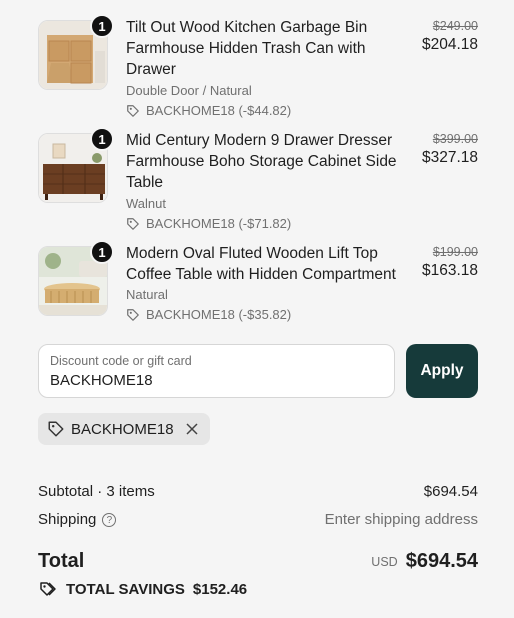 This screenshot has width=514, height=618. I want to click on apply-button: Apply, so click(442, 371).